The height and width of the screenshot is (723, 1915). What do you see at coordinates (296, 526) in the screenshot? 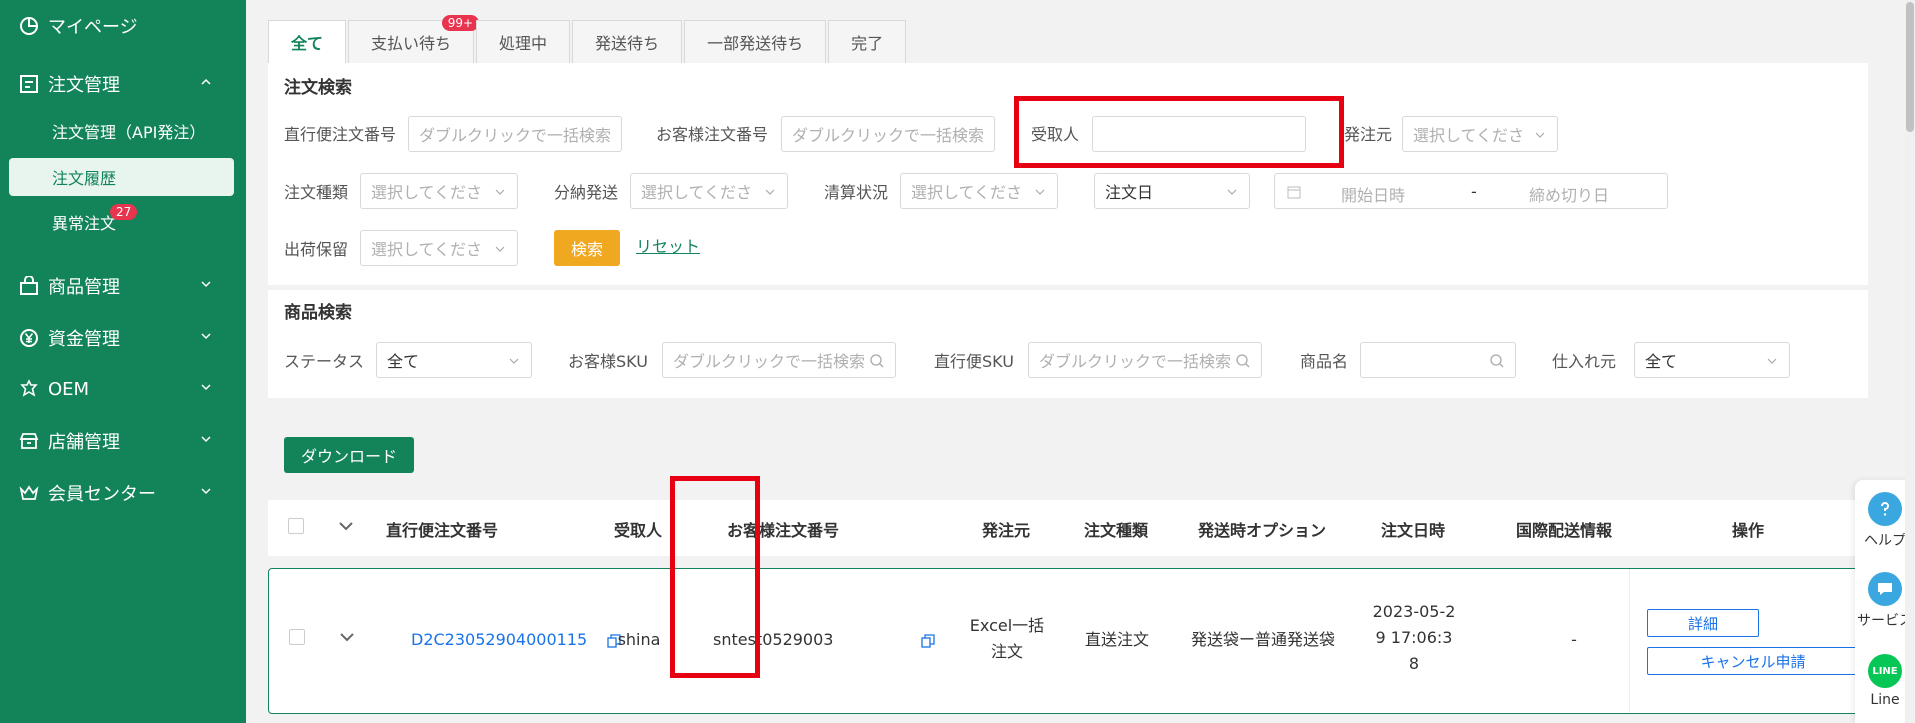
I see `select-all-checkbox` at bounding box center [296, 526].